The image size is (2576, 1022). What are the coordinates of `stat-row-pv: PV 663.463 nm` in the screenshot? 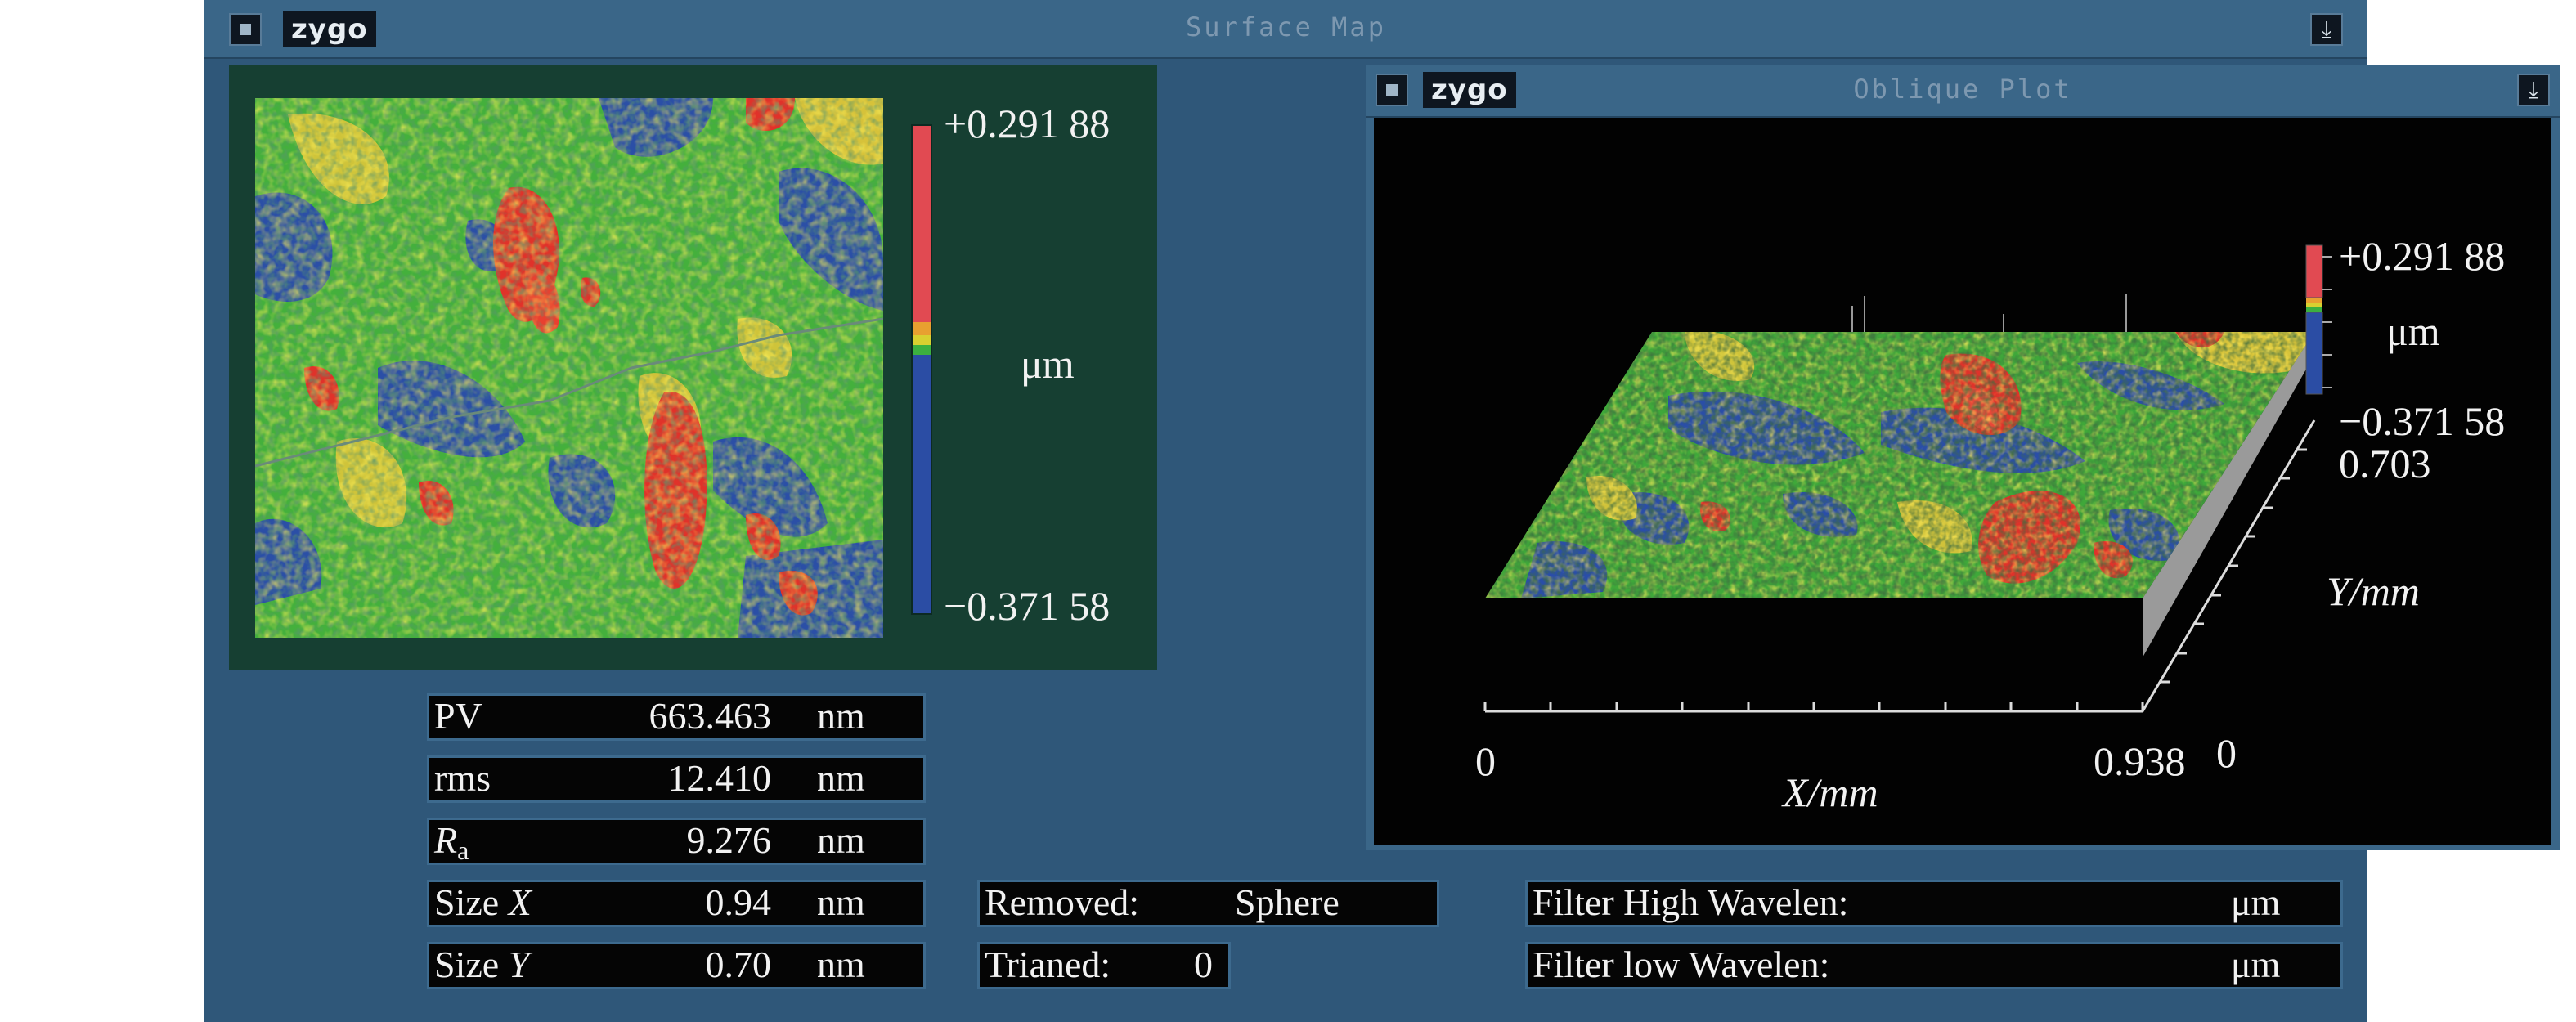 It's located at (677, 717).